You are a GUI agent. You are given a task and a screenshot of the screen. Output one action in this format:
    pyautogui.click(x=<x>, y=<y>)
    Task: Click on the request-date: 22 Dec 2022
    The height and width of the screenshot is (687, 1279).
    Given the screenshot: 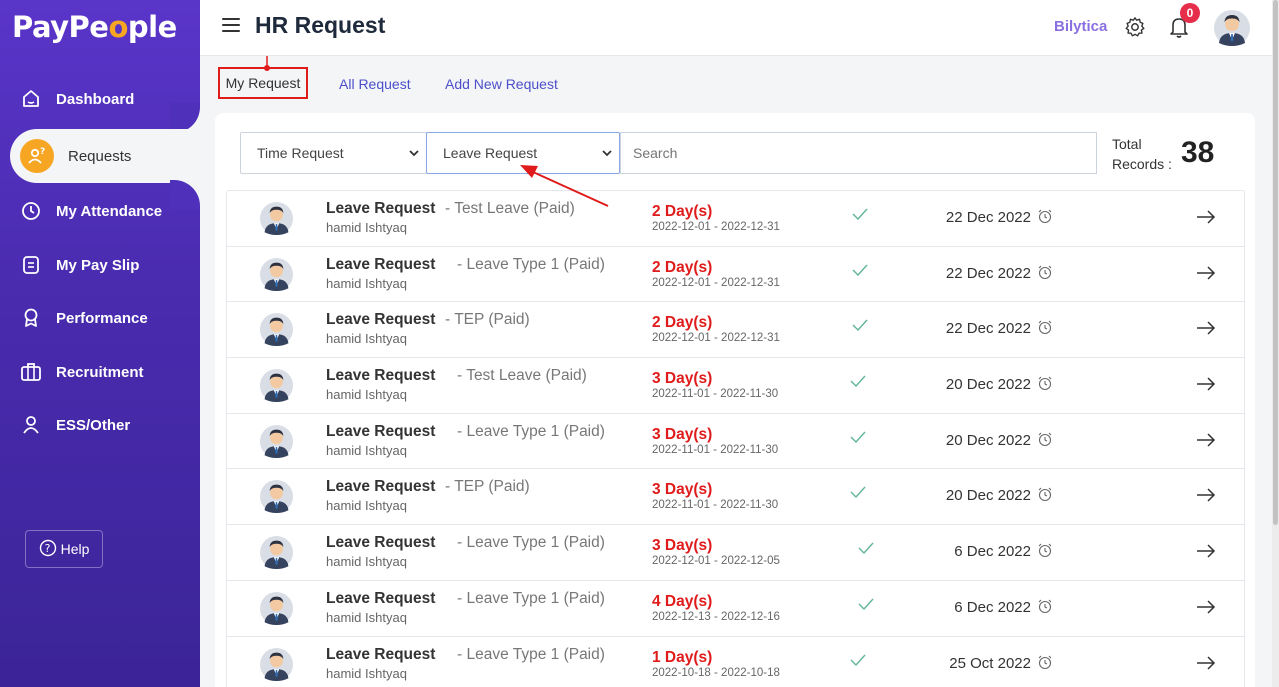 What is the action you would take?
    pyautogui.click(x=988, y=273)
    